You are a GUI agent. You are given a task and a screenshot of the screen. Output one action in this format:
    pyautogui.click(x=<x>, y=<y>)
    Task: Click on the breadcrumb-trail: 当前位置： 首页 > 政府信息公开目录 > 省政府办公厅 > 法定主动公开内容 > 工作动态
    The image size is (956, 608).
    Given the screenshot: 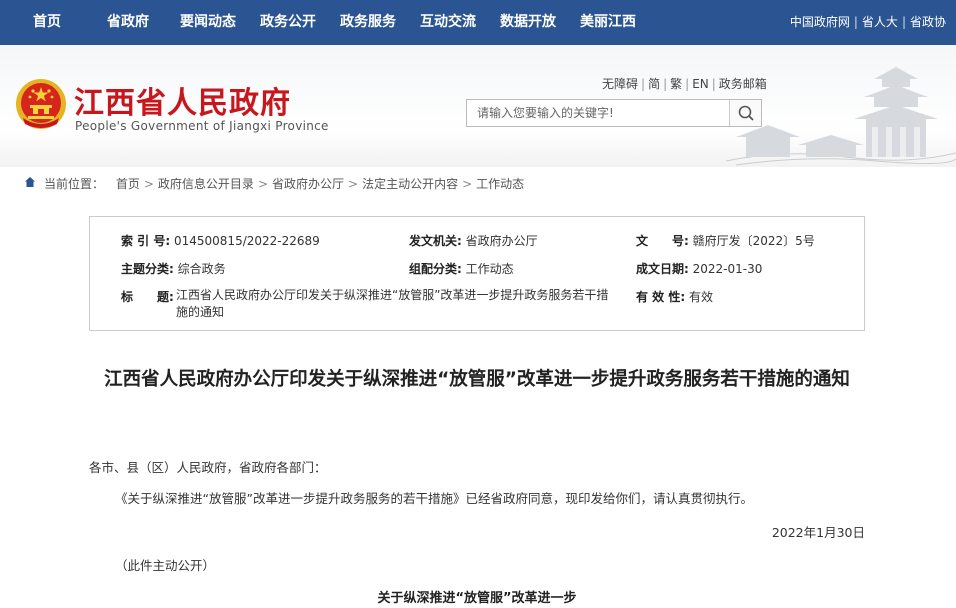 What is the action you would take?
    pyautogui.click(x=284, y=183)
    